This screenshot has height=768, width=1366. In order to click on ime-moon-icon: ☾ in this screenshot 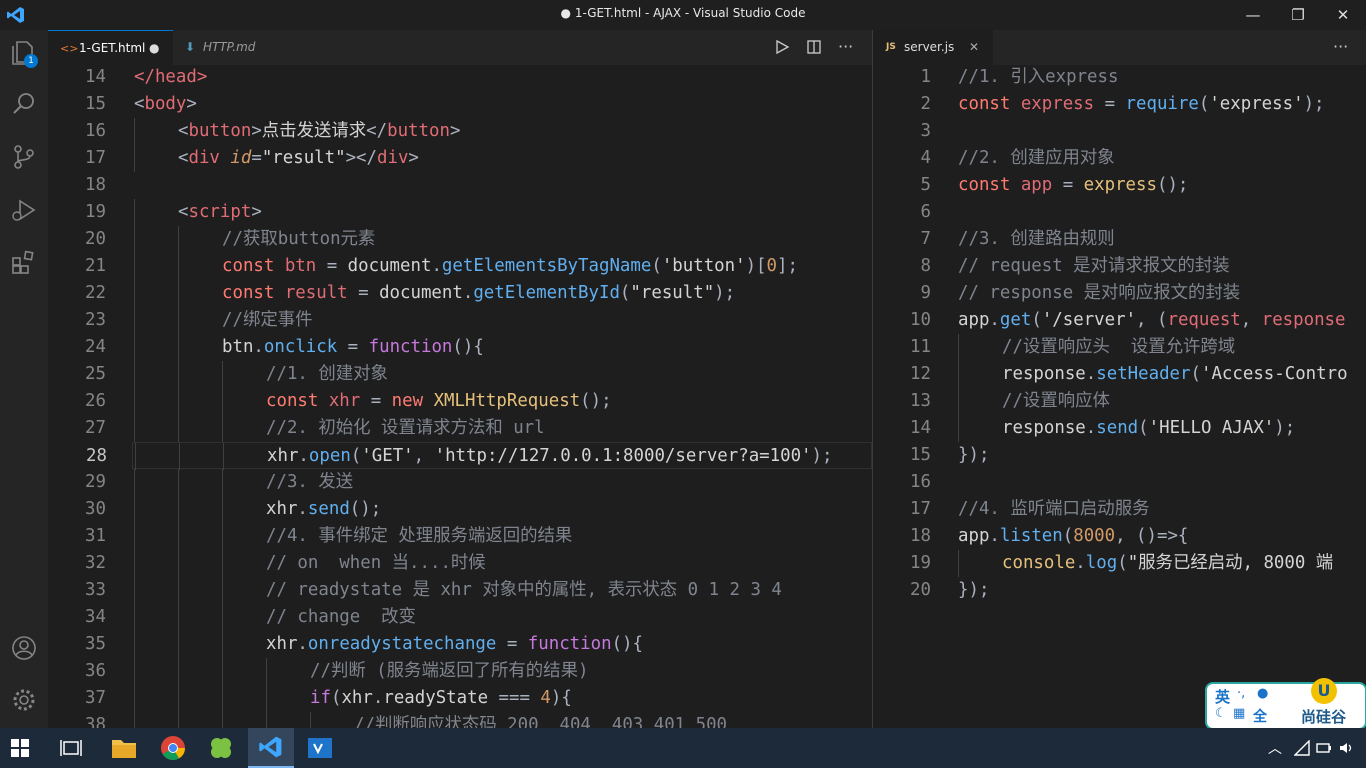, I will do `click(1221, 713)`.